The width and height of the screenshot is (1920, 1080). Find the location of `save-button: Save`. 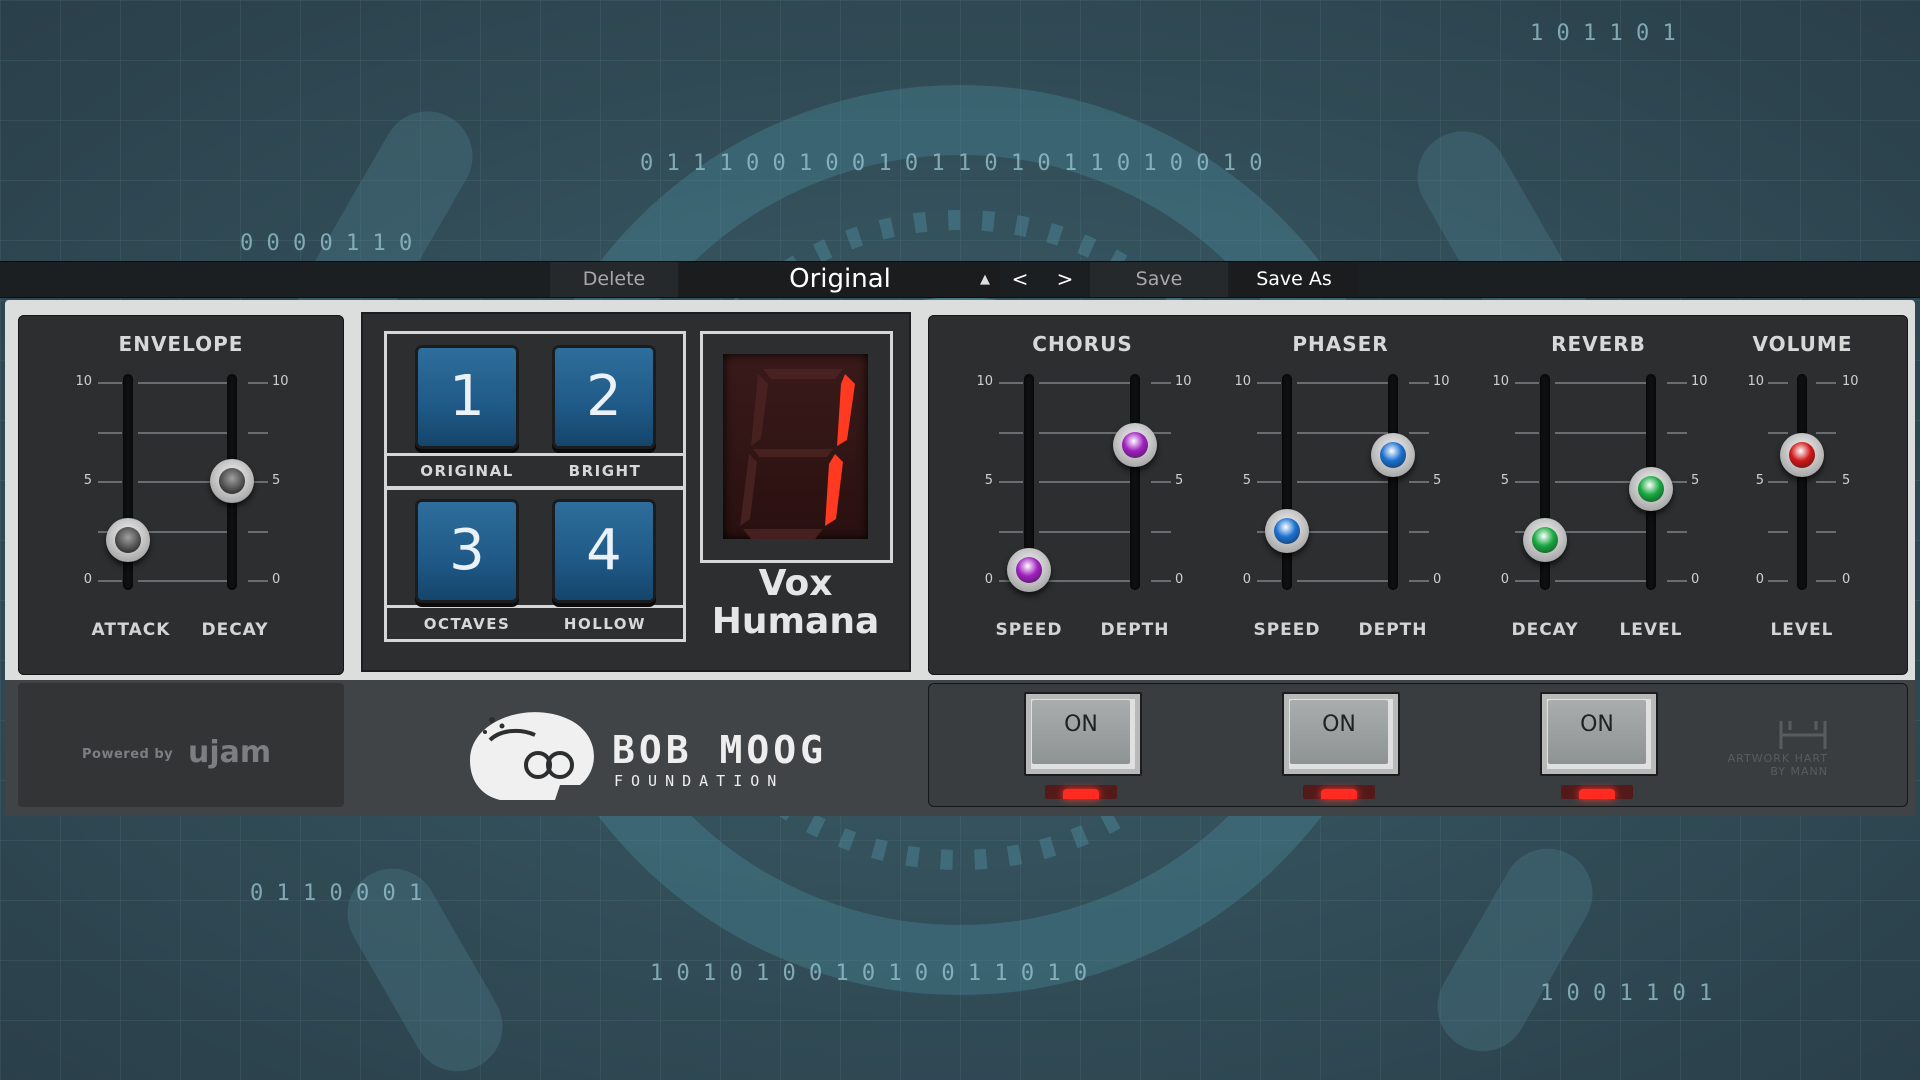

save-button: Save is located at coordinates (1159, 279).